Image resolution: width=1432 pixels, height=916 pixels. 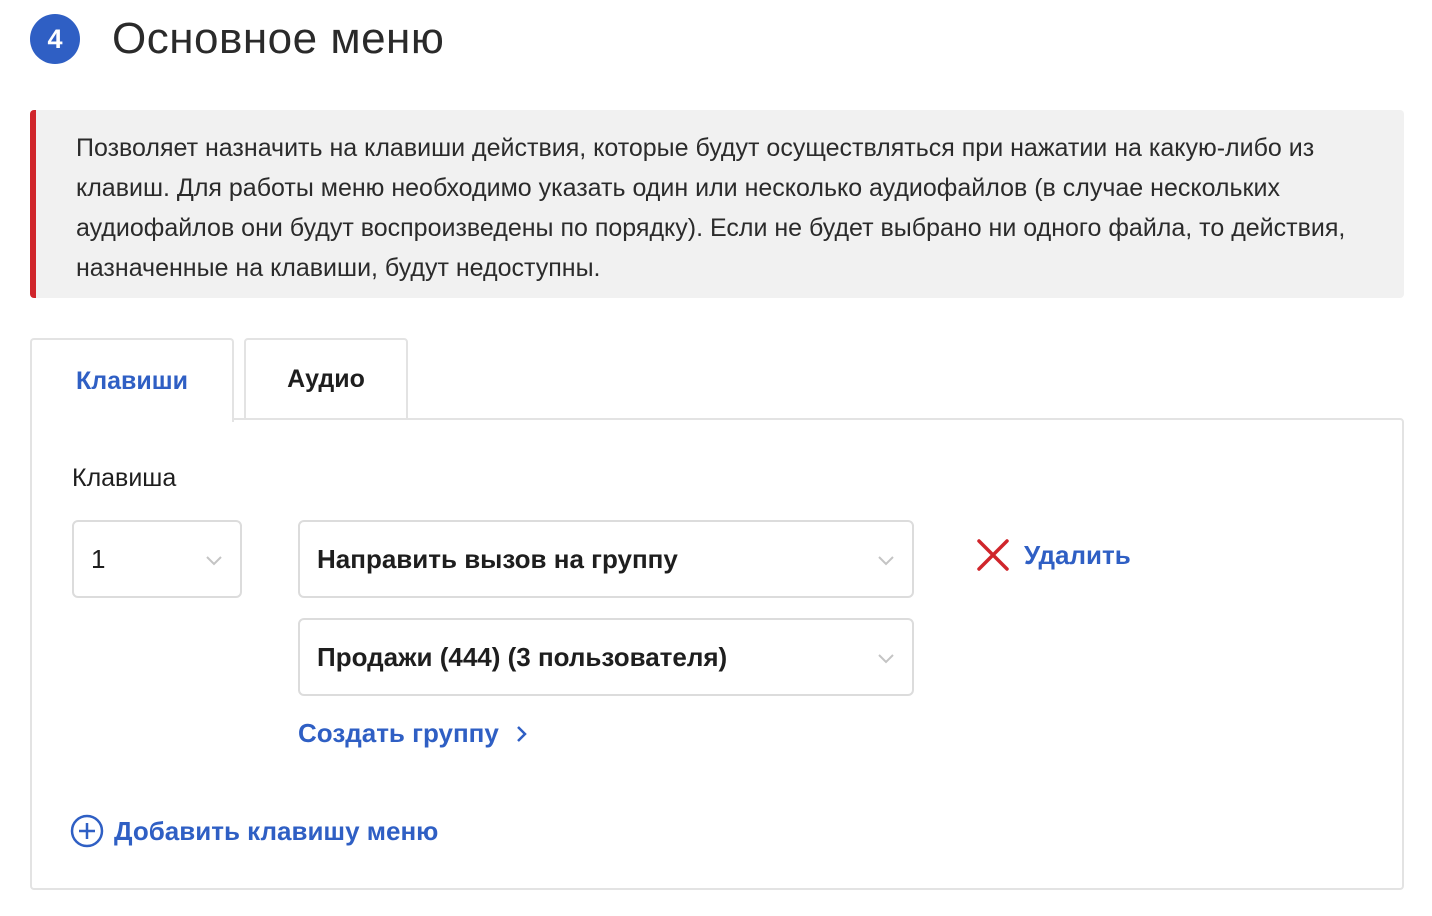 What do you see at coordinates (55, 39) in the screenshot?
I see `step-badge: 4` at bounding box center [55, 39].